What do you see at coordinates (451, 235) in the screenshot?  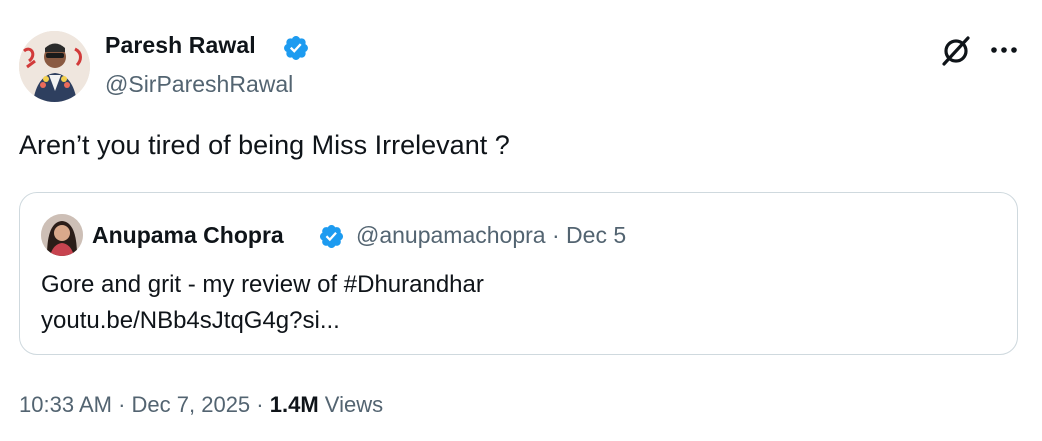 I see `quoted-author-handle: @anupamachopra` at bounding box center [451, 235].